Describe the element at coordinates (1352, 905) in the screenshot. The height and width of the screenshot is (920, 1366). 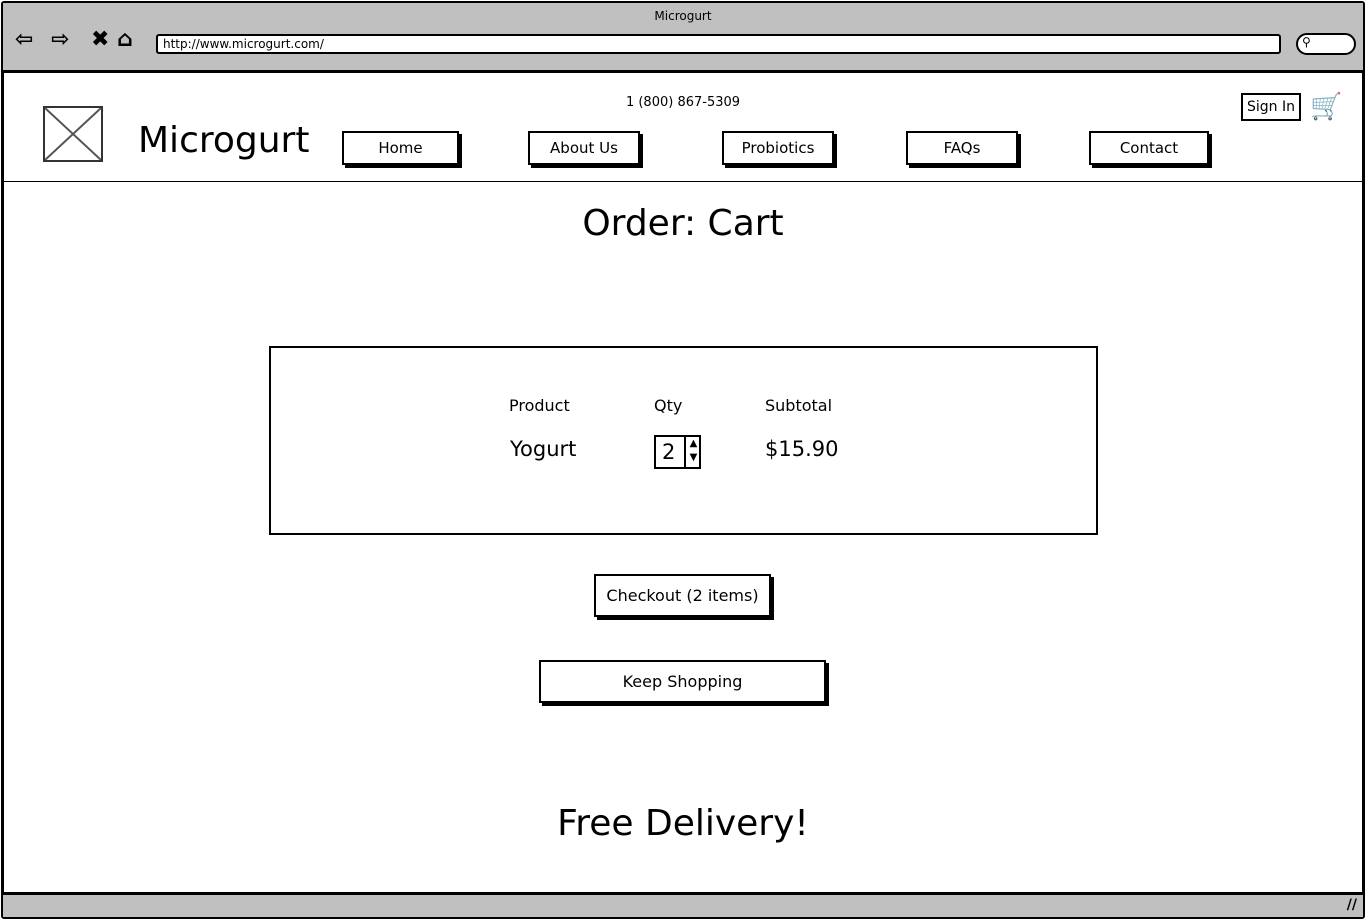
I see `resize-grip-icon: //` at that location.